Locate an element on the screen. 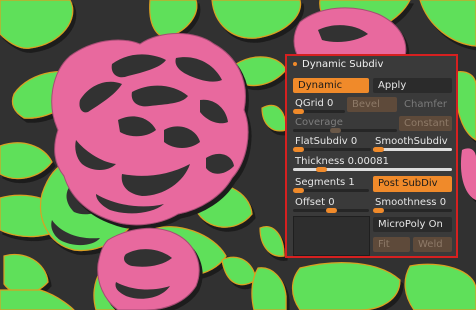  flatsubdiv-slider: FlatSubdiv 0 is located at coordinates (332, 143).